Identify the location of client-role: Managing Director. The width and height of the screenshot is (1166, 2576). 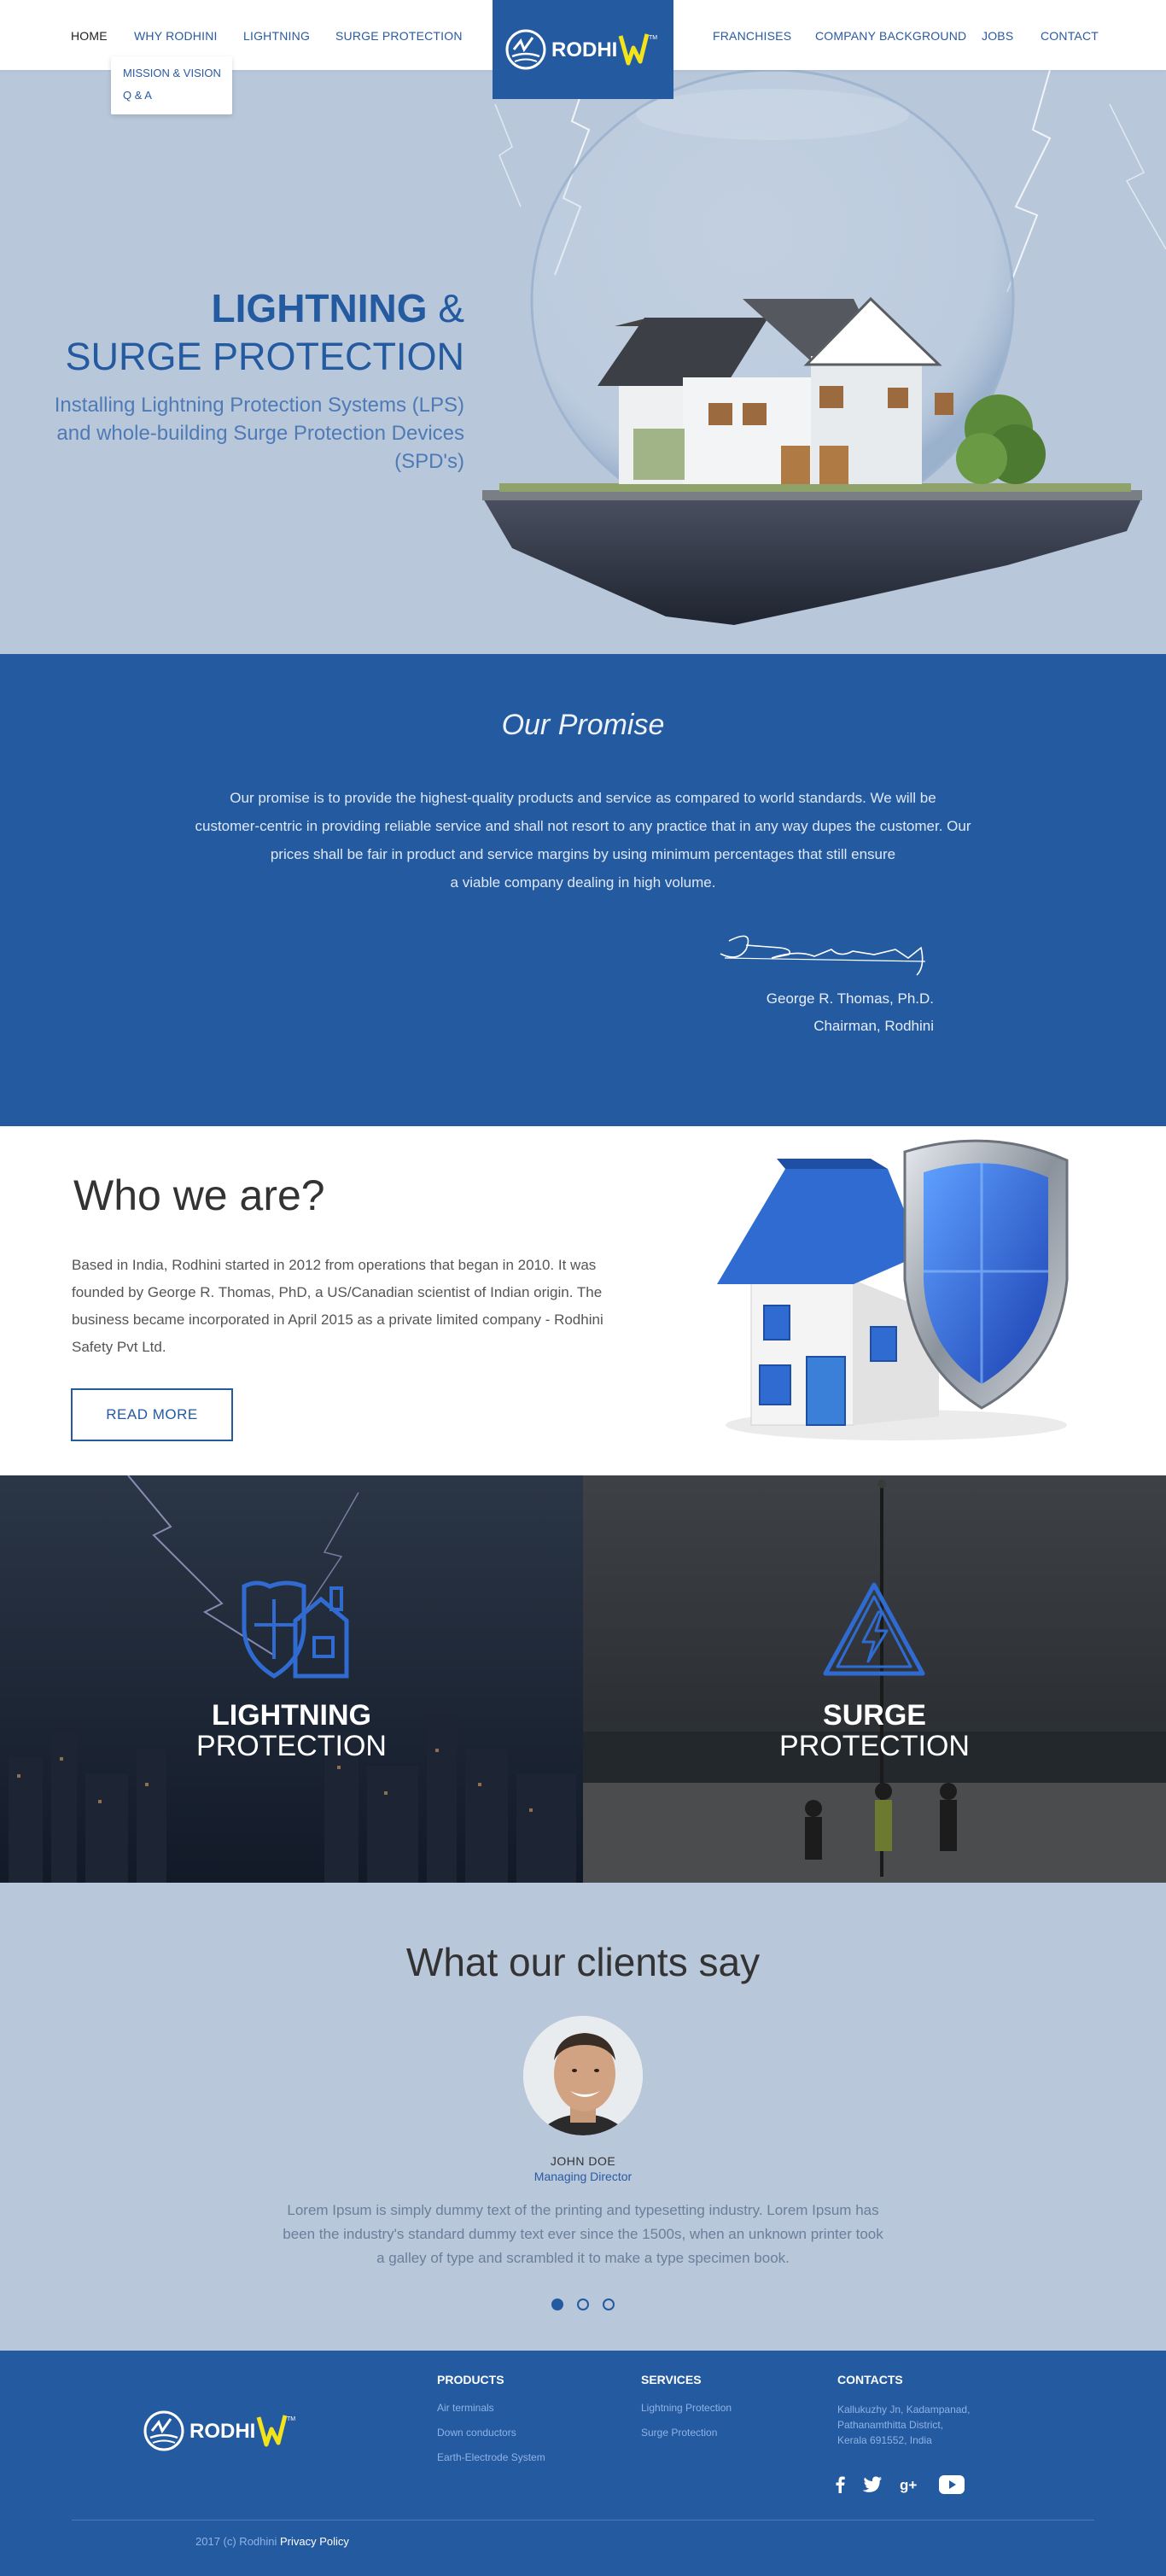
(583, 2176).